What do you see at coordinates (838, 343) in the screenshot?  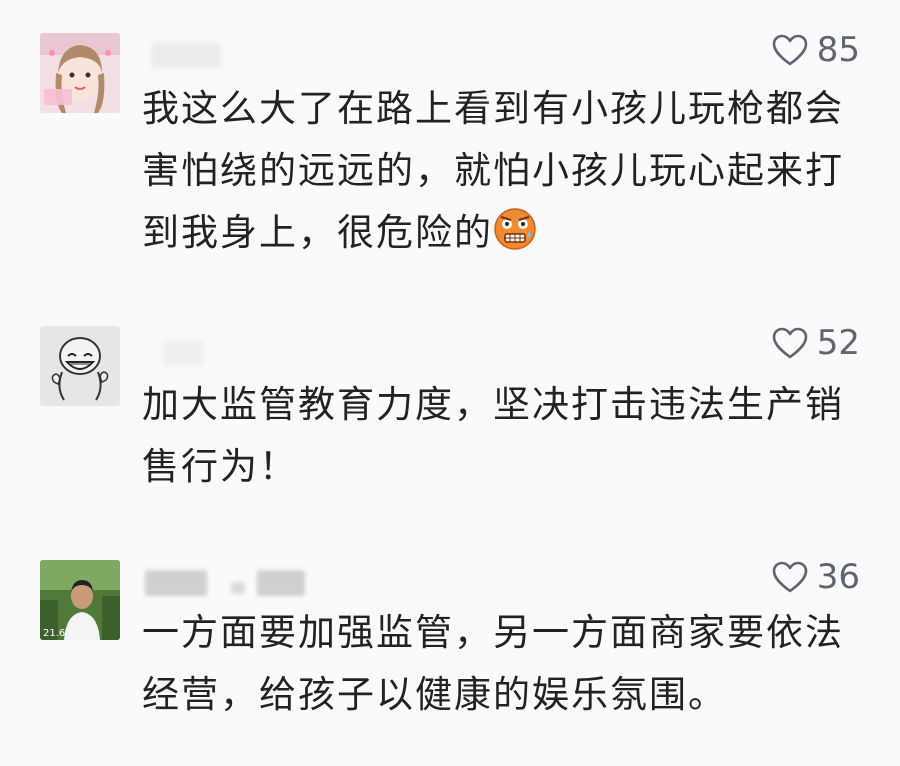 I see `like-count: 52` at bounding box center [838, 343].